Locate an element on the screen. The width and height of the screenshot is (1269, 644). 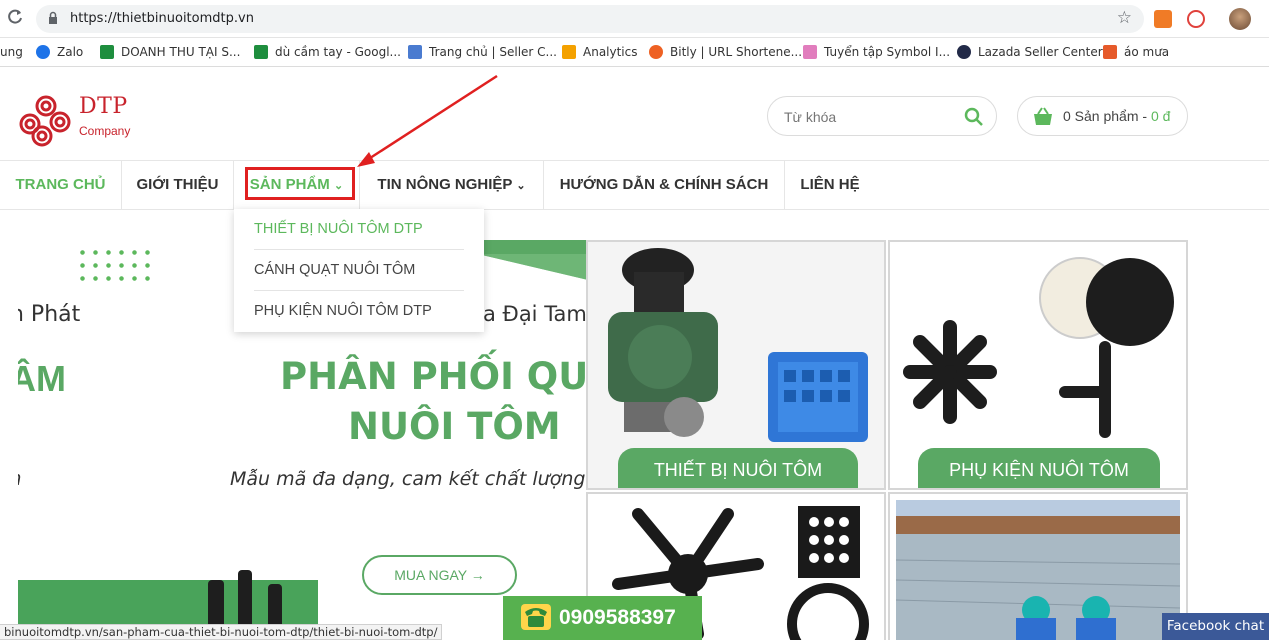
dropdown-item-fan: CÁNH QUẠT NUÔI TÔM is located at coordinates (359, 270).